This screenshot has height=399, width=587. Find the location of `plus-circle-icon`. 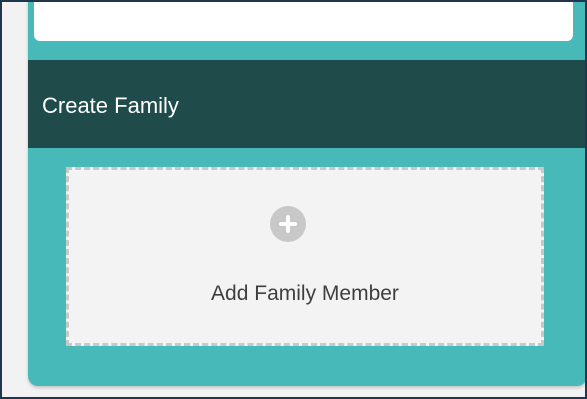

plus-circle-icon is located at coordinates (288, 224).